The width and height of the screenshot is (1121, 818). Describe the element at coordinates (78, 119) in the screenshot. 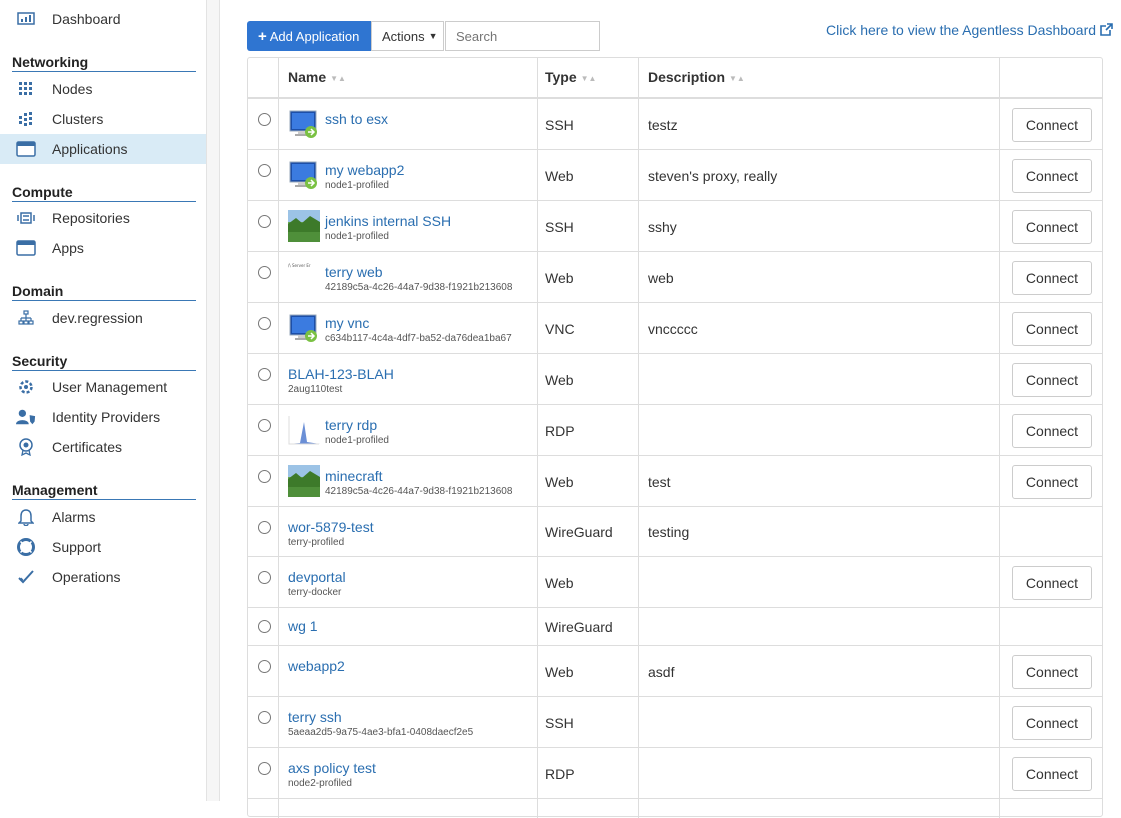

I see `sidebar-item-label: Clusters` at that location.